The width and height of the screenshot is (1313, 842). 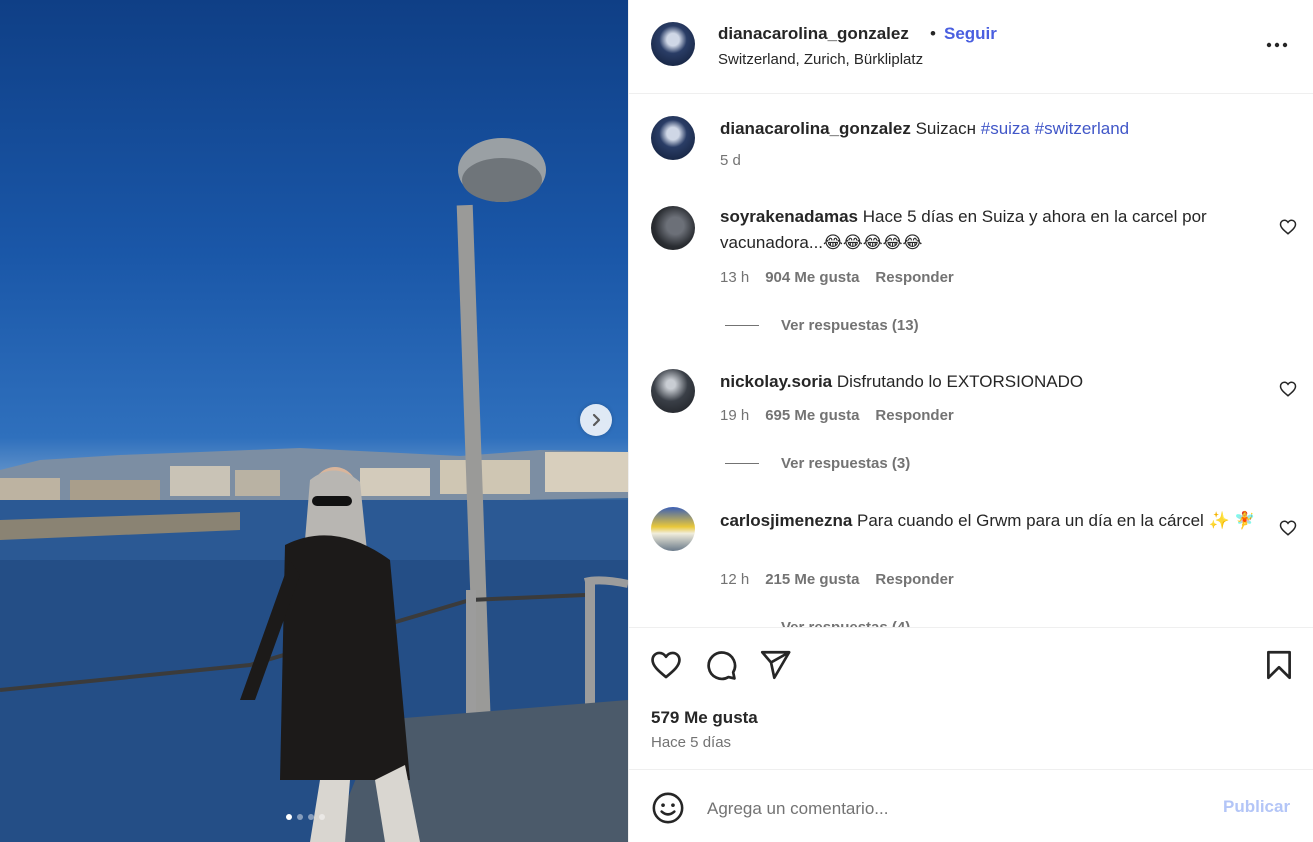 I want to click on caption-meta: 5 d, so click(x=730, y=160).